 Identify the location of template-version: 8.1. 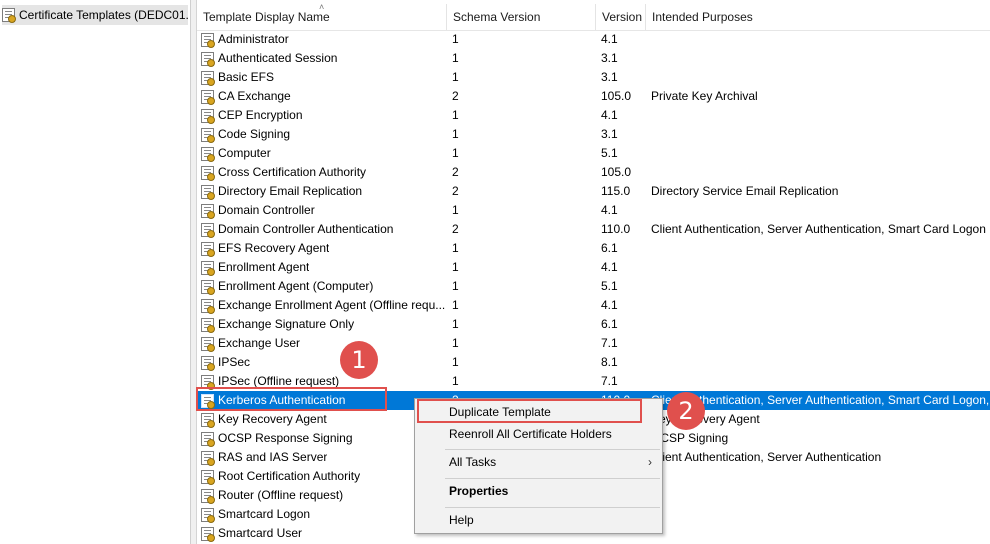
(609, 362).